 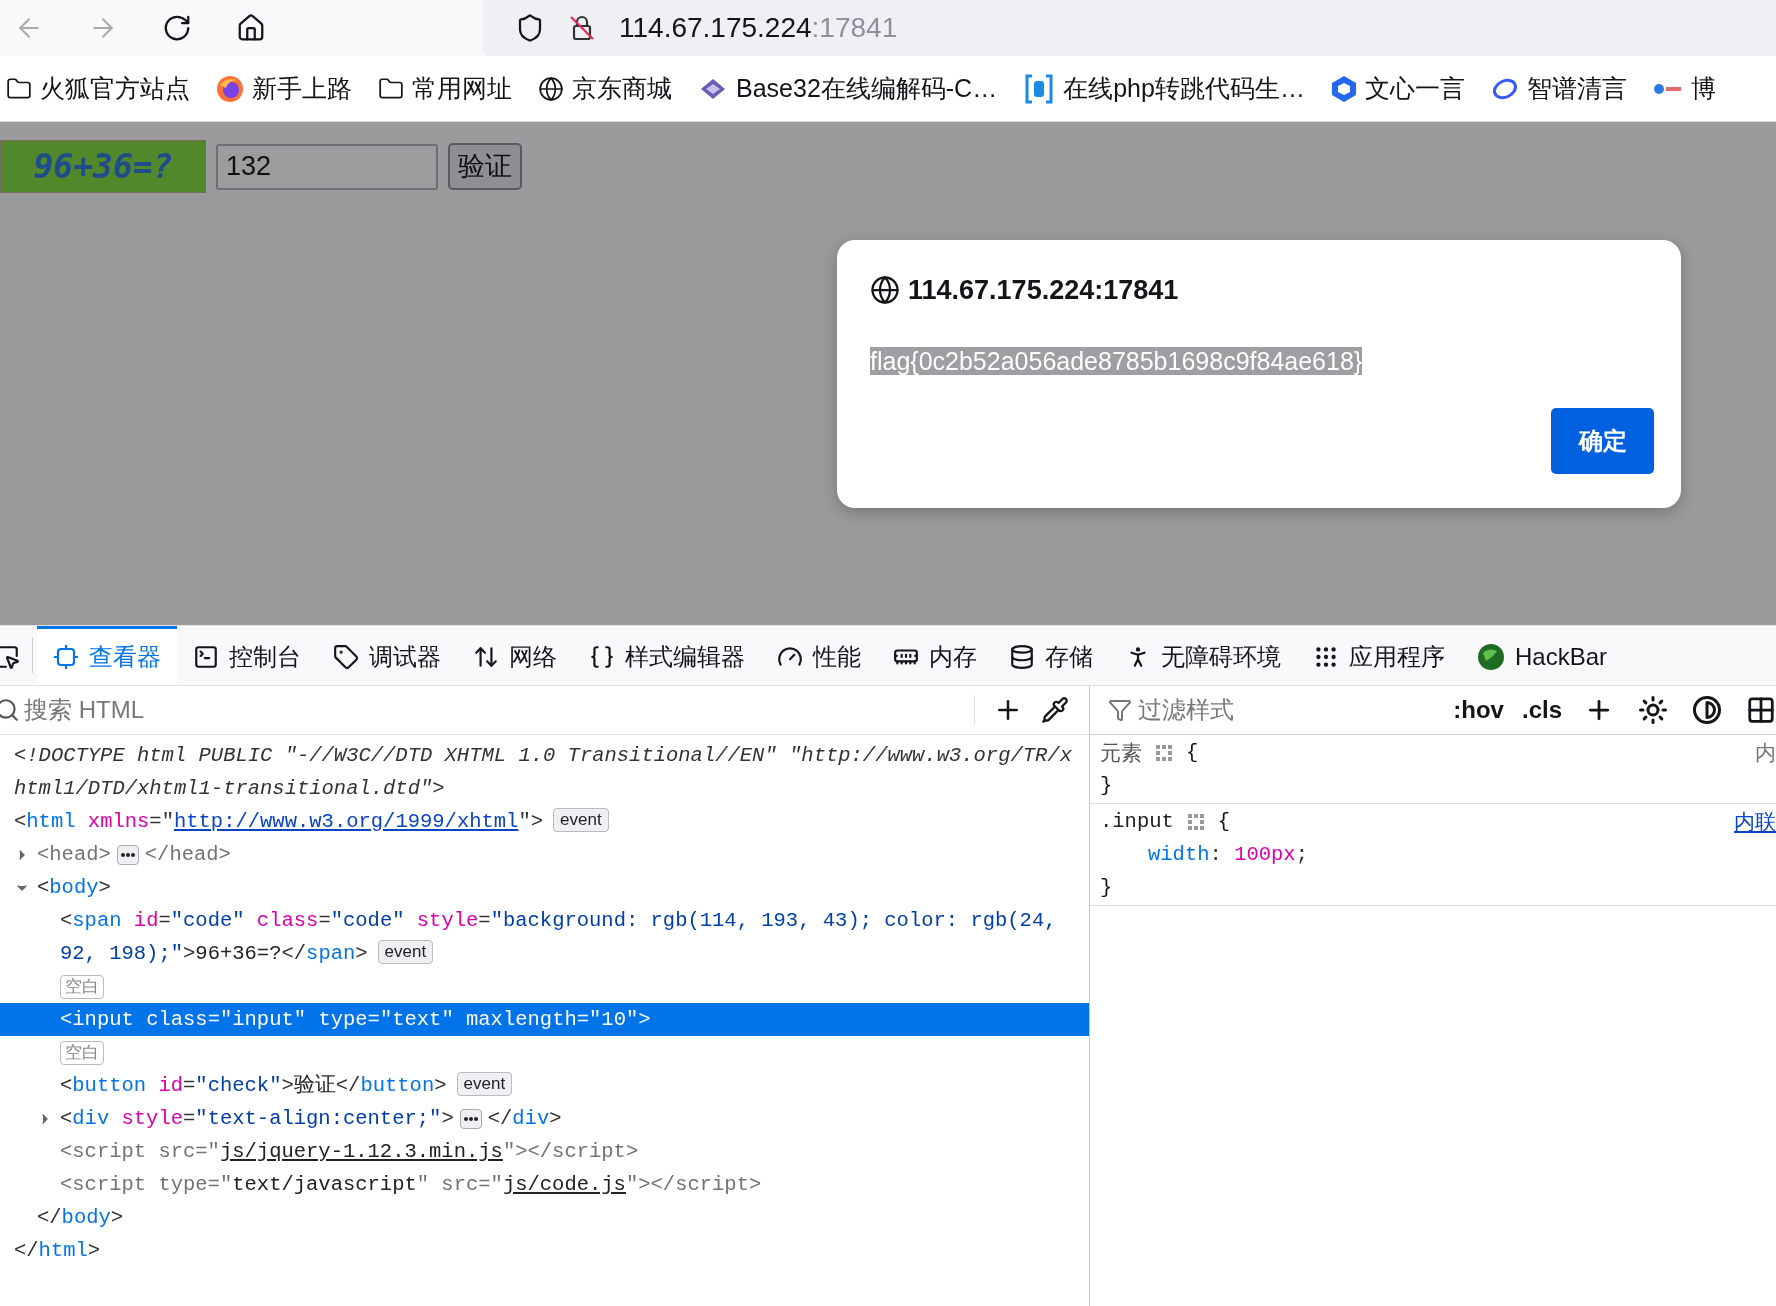 What do you see at coordinates (1043, 290) in the screenshot?
I see `dialog-title: 114.67.175.224:17841` at bounding box center [1043, 290].